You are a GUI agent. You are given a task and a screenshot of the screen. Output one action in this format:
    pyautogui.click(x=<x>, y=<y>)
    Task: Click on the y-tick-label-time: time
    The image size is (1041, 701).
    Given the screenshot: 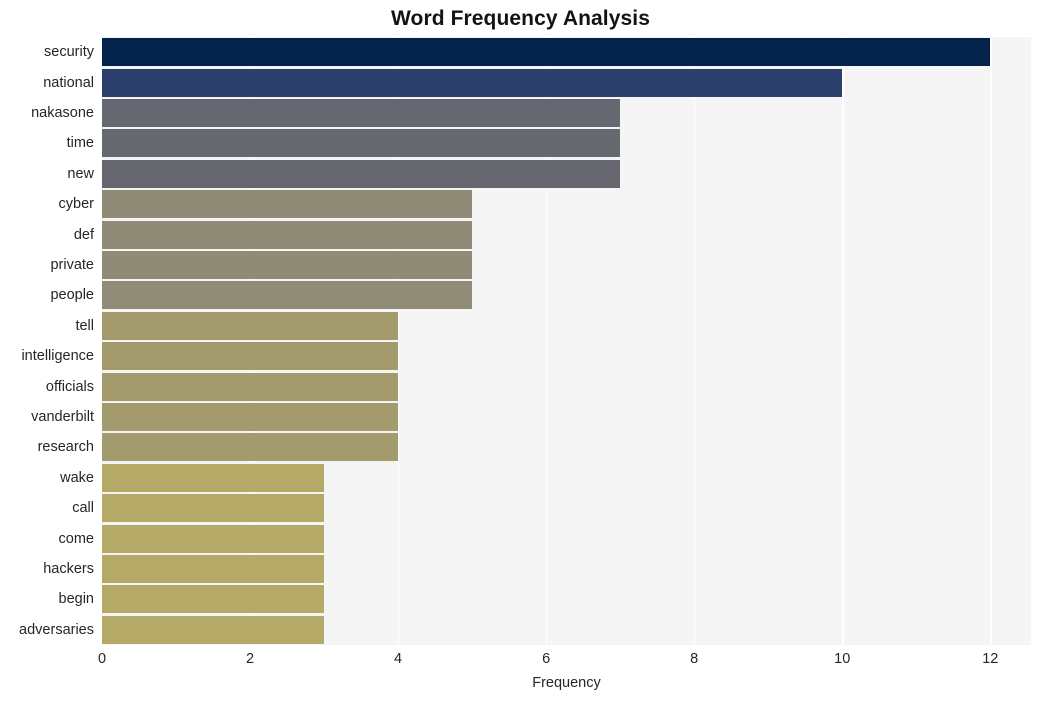 What is the action you would take?
    pyautogui.click(x=80, y=143)
    